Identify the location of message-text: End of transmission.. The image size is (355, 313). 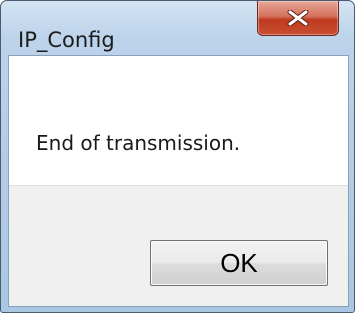
(138, 143).